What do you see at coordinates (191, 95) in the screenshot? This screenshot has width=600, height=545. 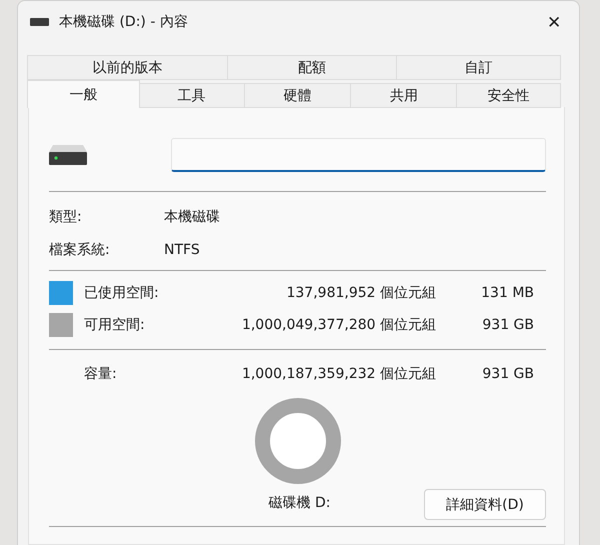 I see `tab: 工具` at bounding box center [191, 95].